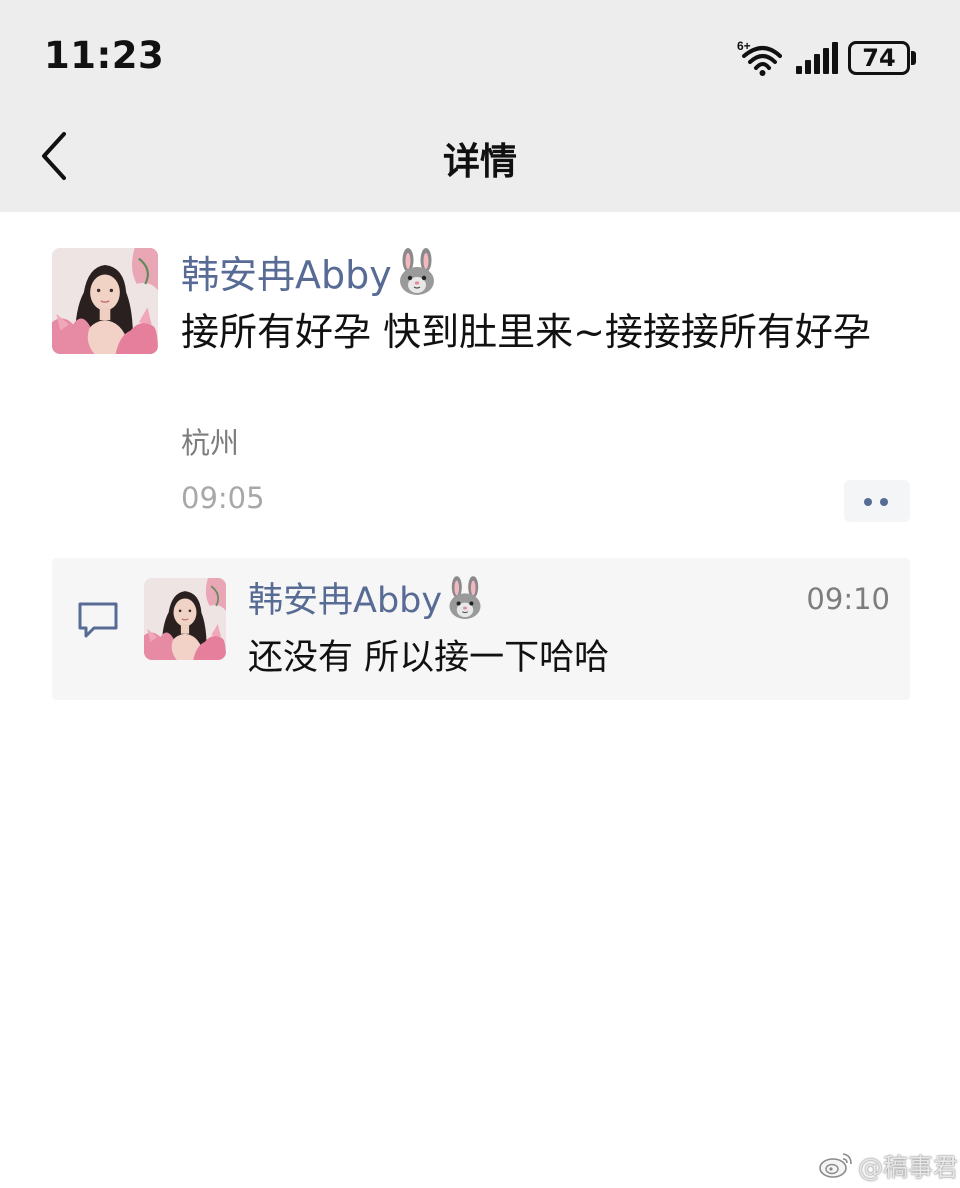 This screenshot has width=960, height=1188. Describe the element at coordinates (223, 498) in the screenshot. I see `post-time: 09:05` at that location.